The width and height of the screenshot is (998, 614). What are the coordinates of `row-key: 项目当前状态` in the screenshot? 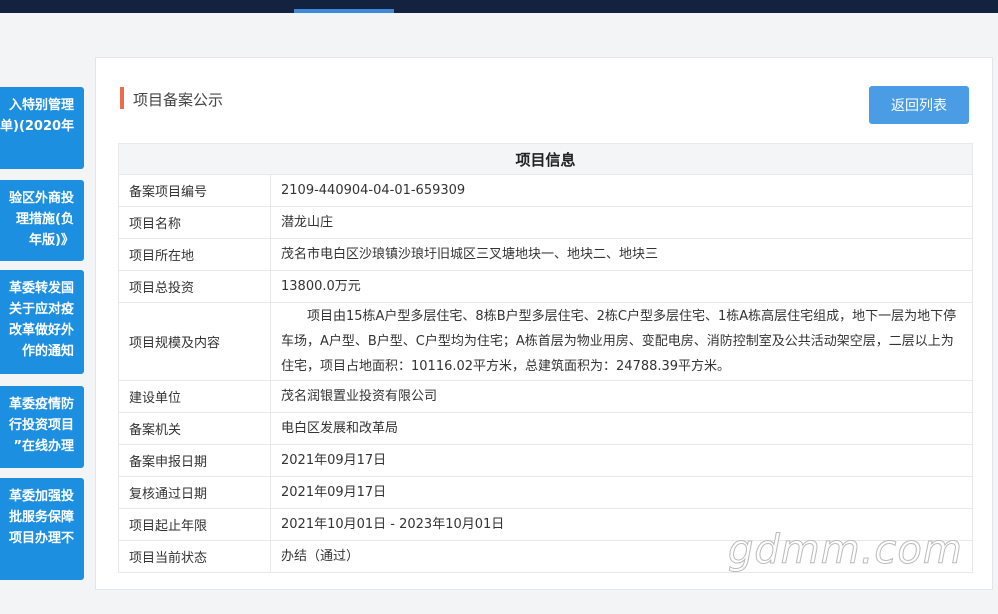 It's located at (194, 556).